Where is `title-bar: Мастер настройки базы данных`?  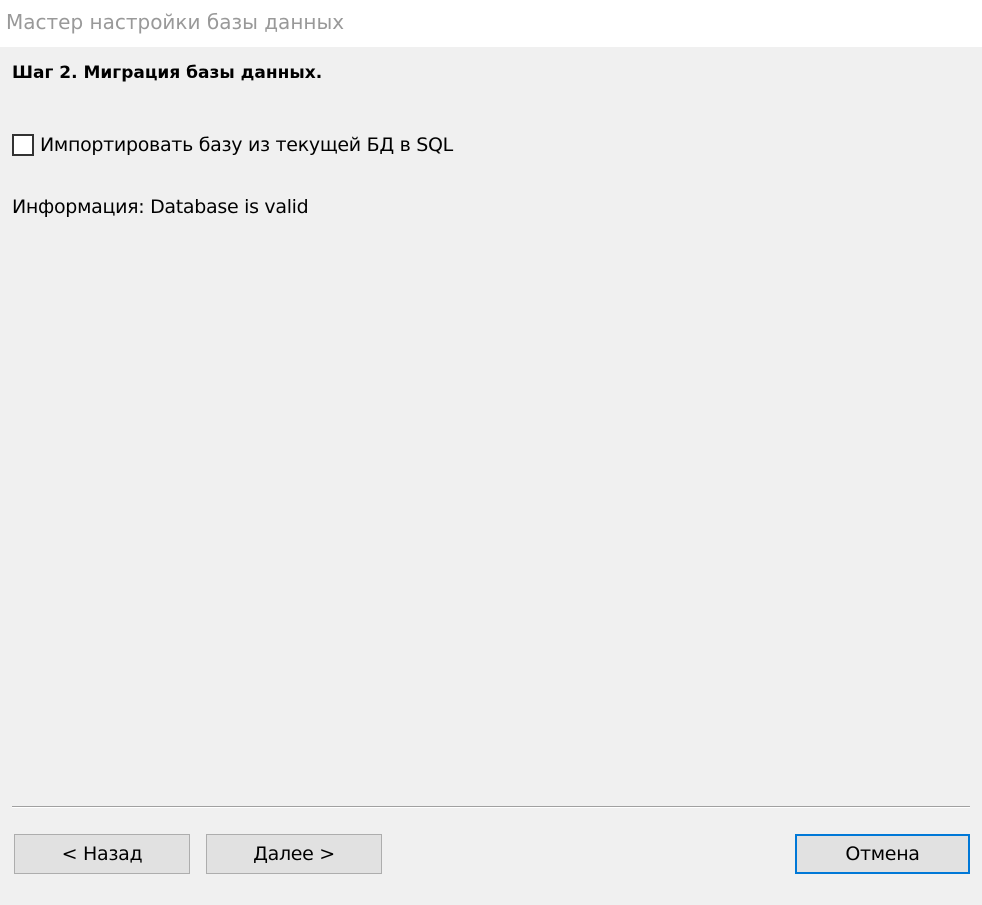
title-bar: Мастер настройки базы данных is located at coordinates (491, 23).